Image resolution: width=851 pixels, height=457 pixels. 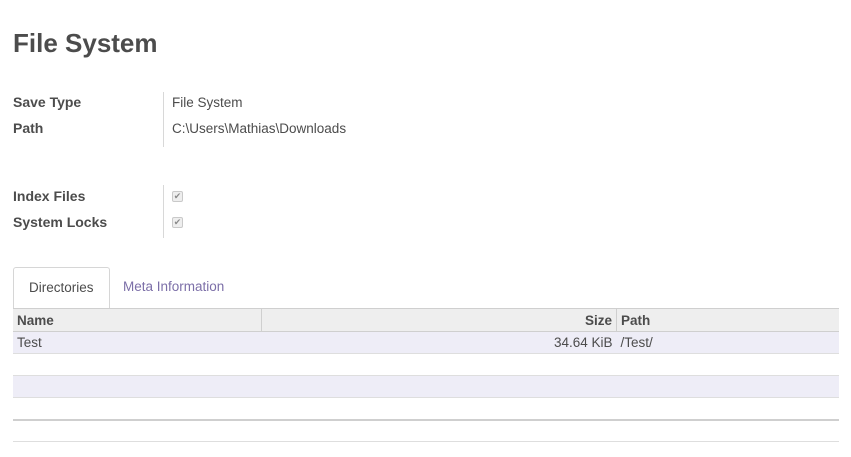 I want to click on column-header-size: Size, so click(x=439, y=320).